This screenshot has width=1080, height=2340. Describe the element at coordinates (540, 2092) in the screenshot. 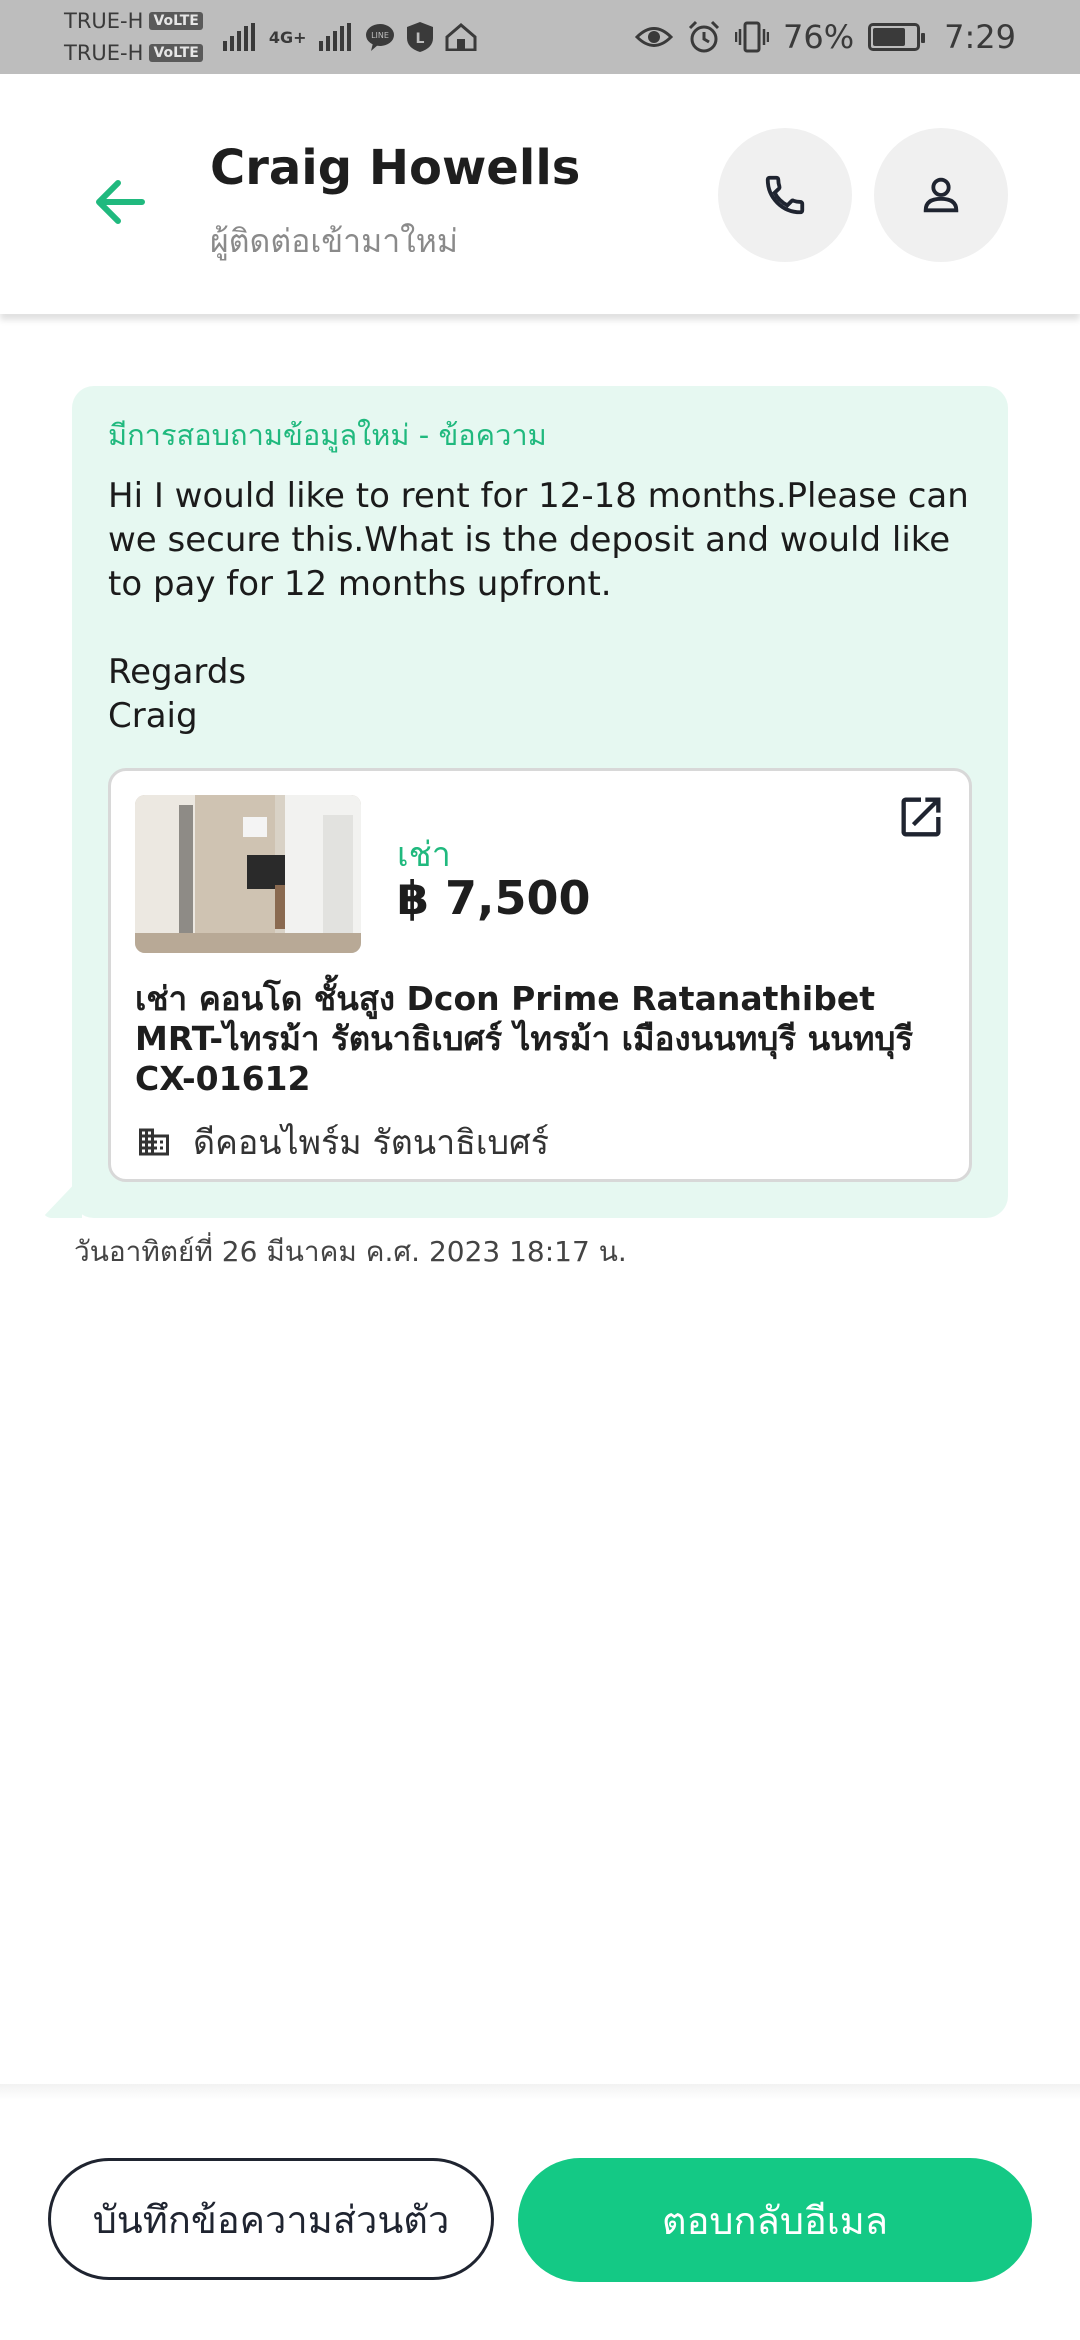

I see `bottom-divider` at that location.